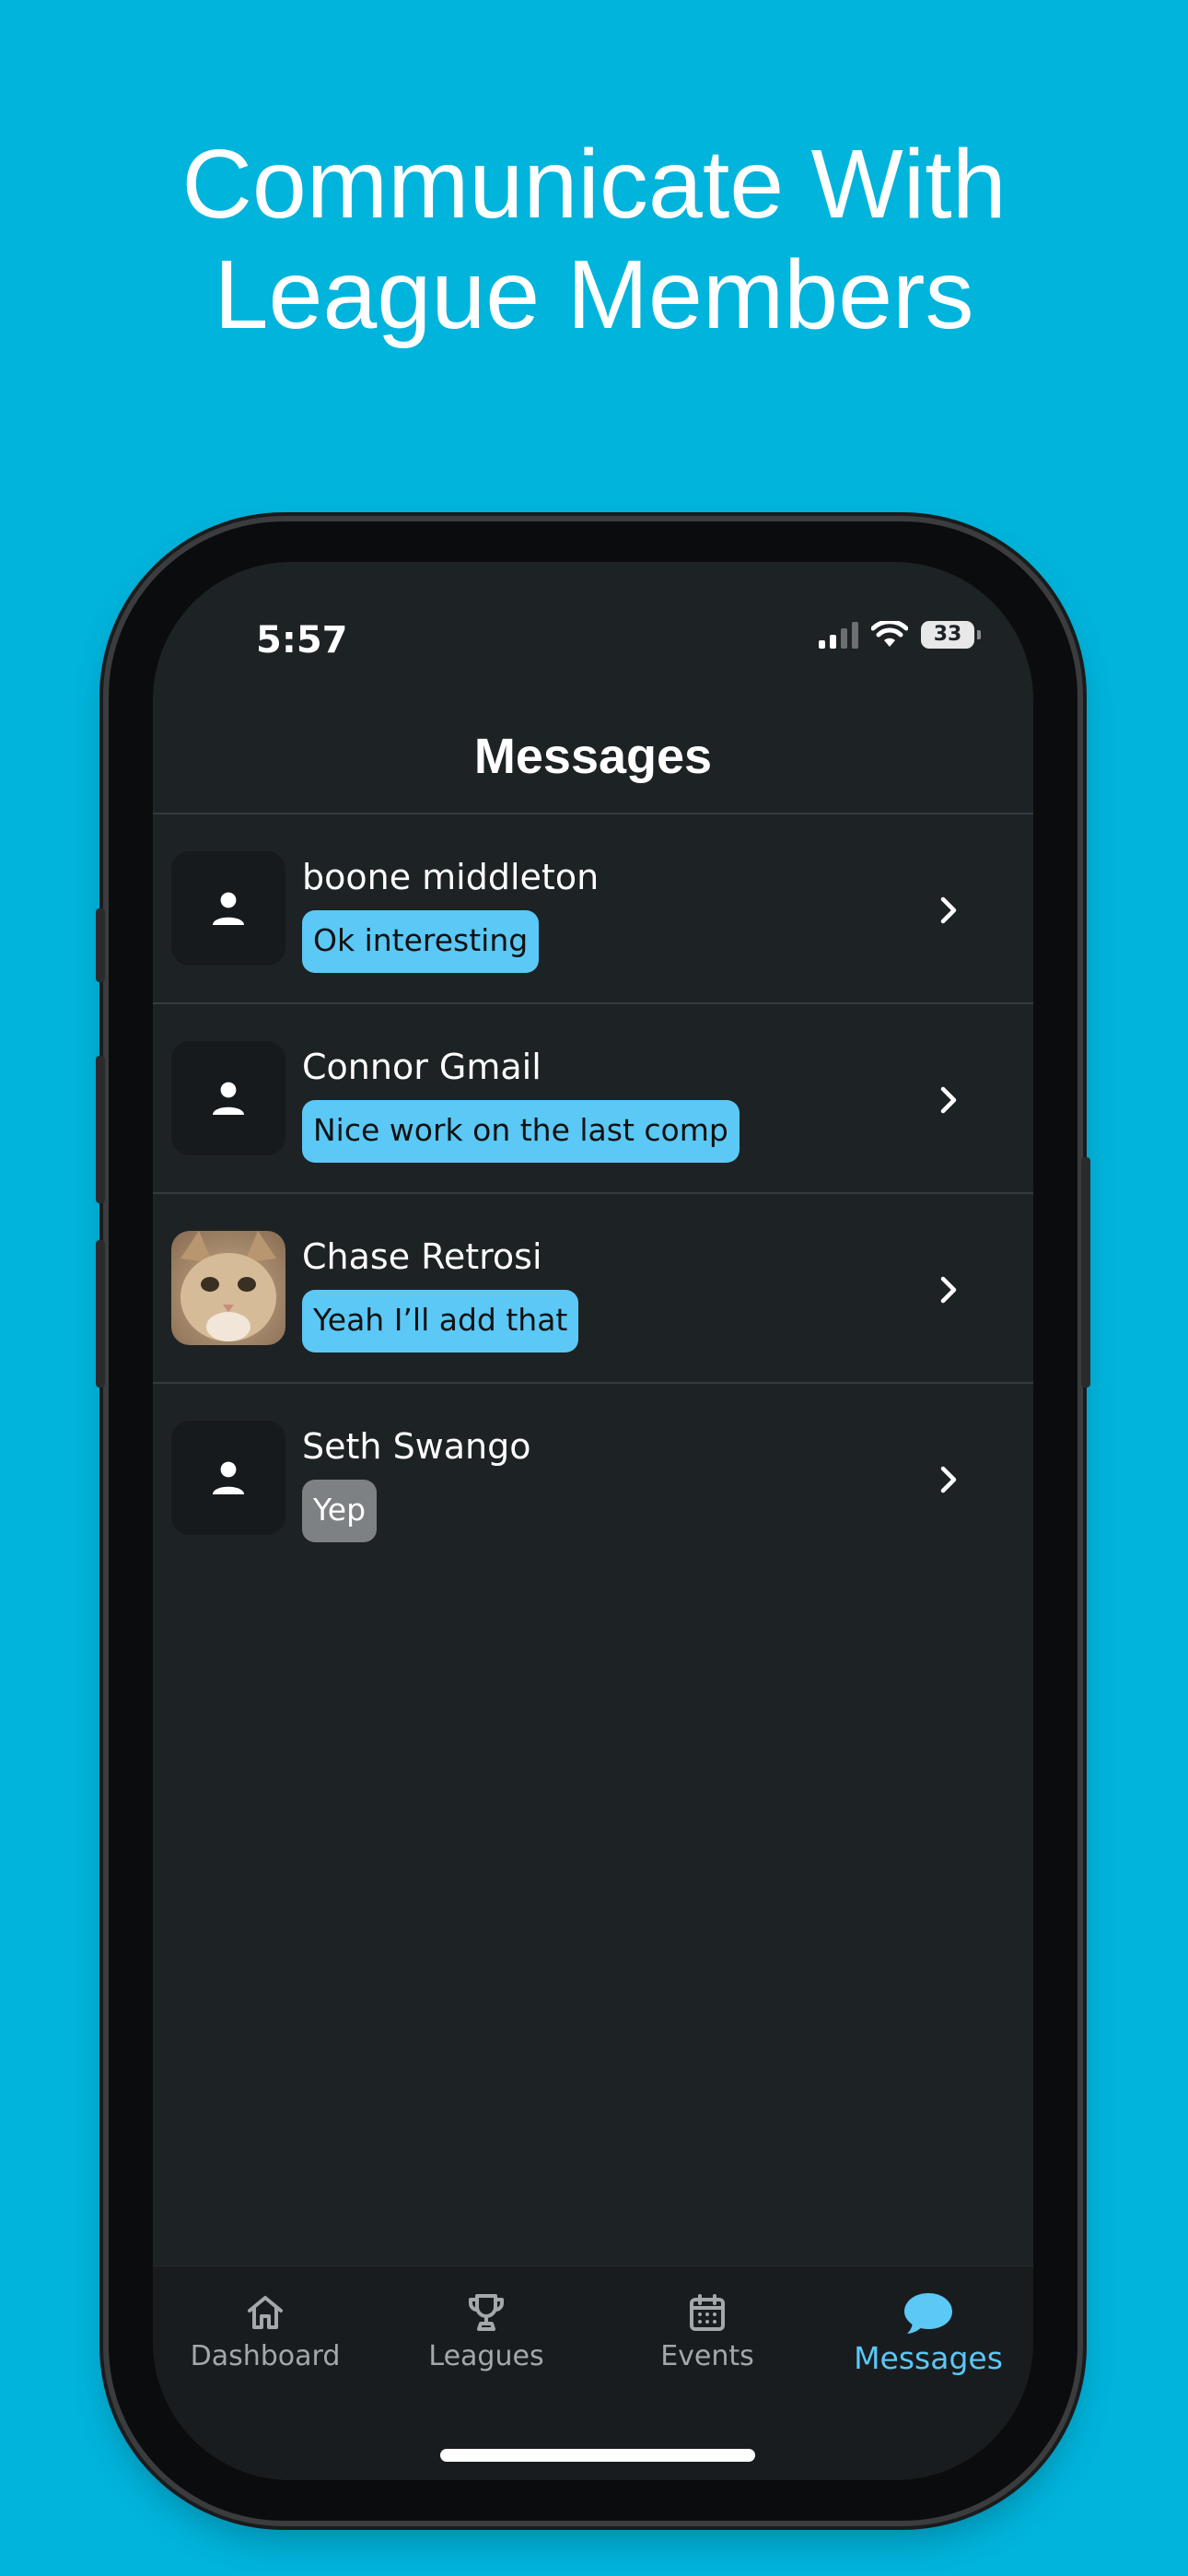 This screenshot has width=1188, height=2576. What do you see at coordinates (521, 1131) in the screenshot?
I see `last-message-bubble: Nice work on the last comp` at bounding box center [521, 1131].